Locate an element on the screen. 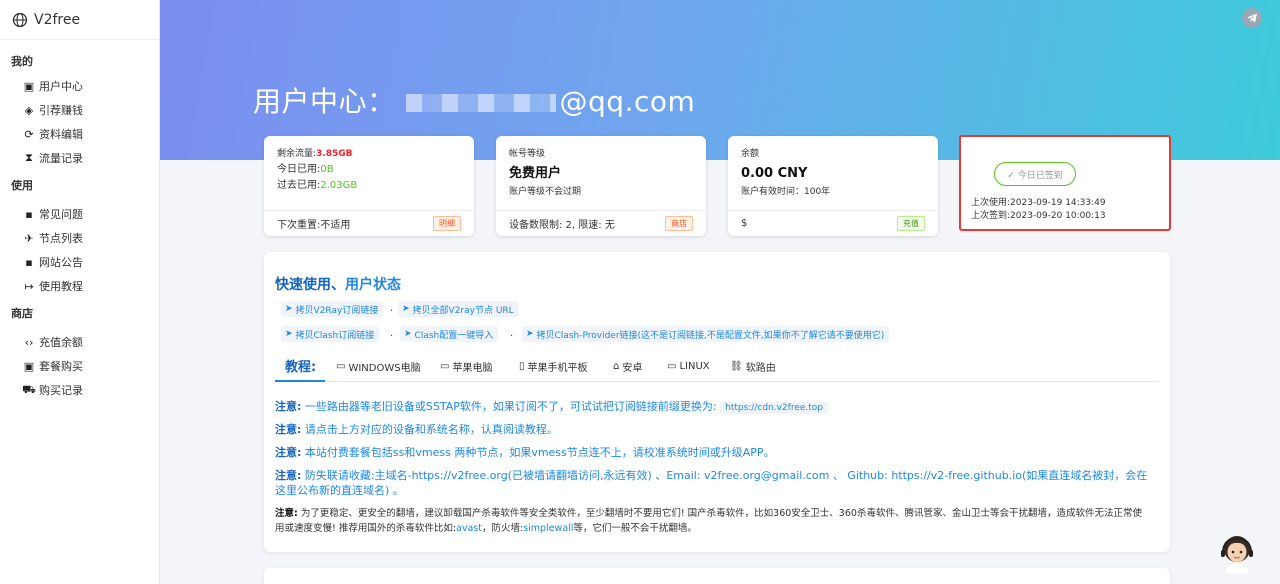  level-sub: 账户等级不会过期 is located at coordinates (545, 192).